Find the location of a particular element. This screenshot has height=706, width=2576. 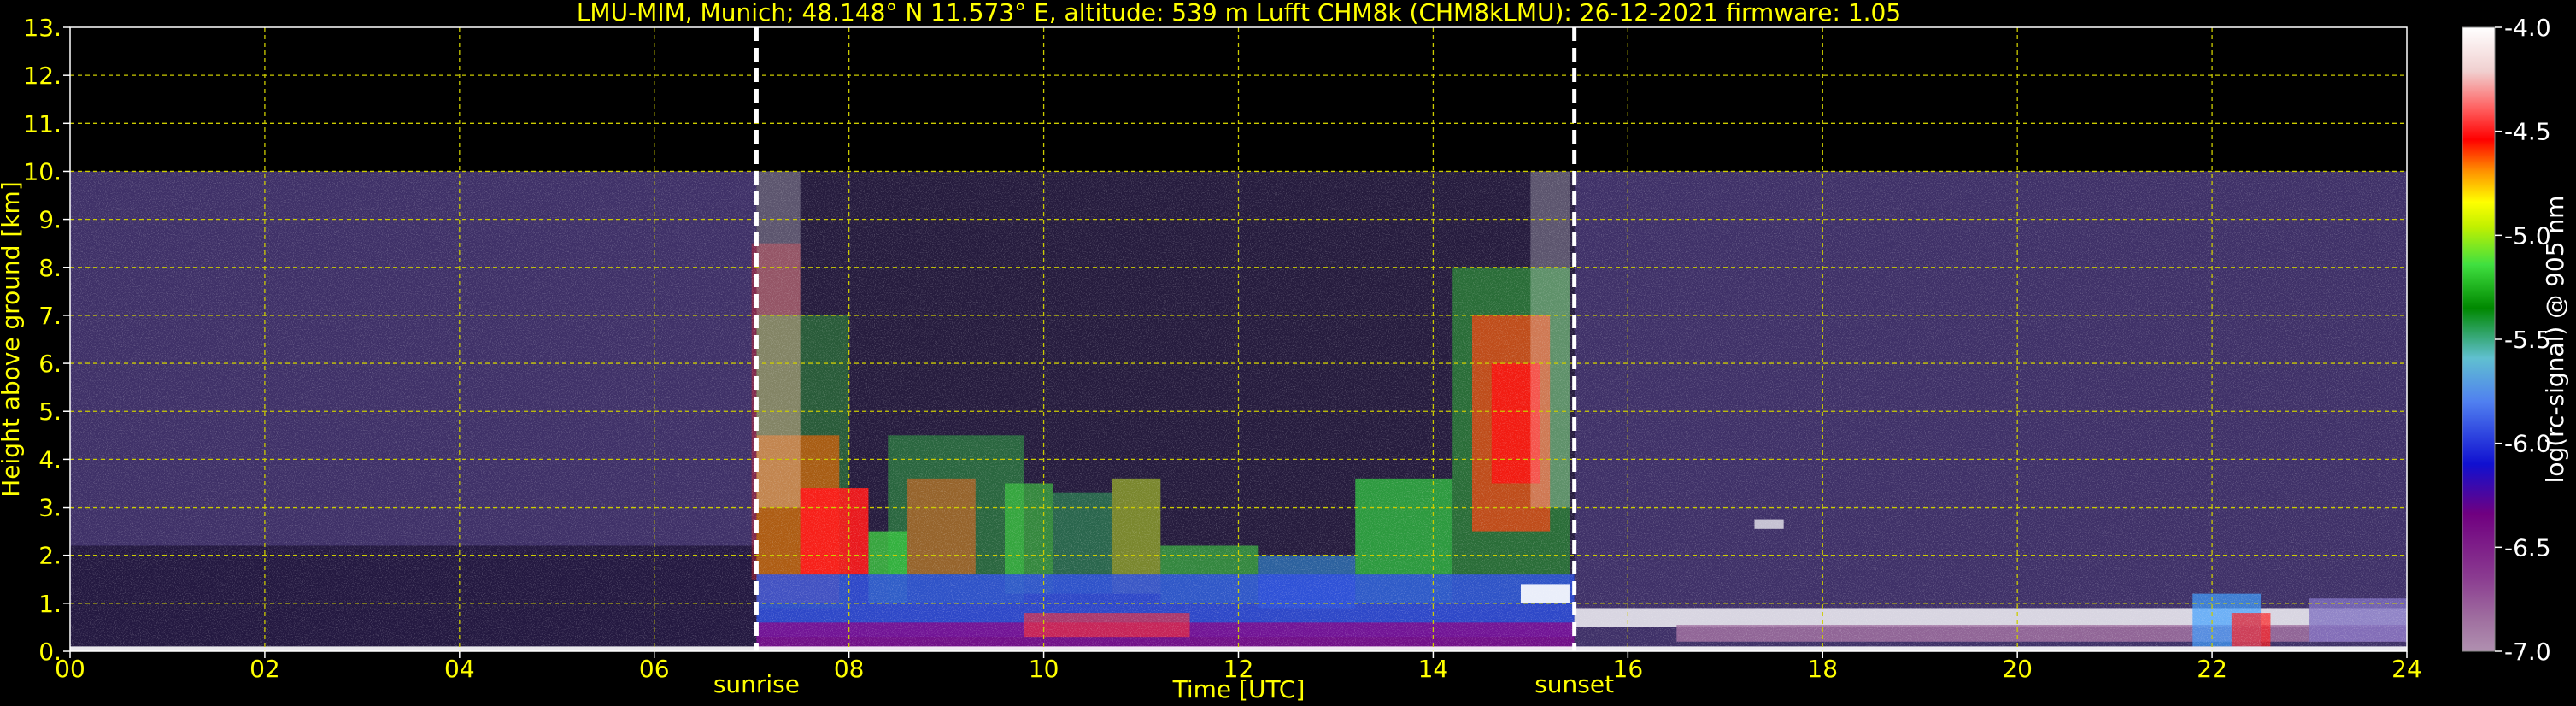

x-tick-label: 06 is located at coordinates (654, 669).